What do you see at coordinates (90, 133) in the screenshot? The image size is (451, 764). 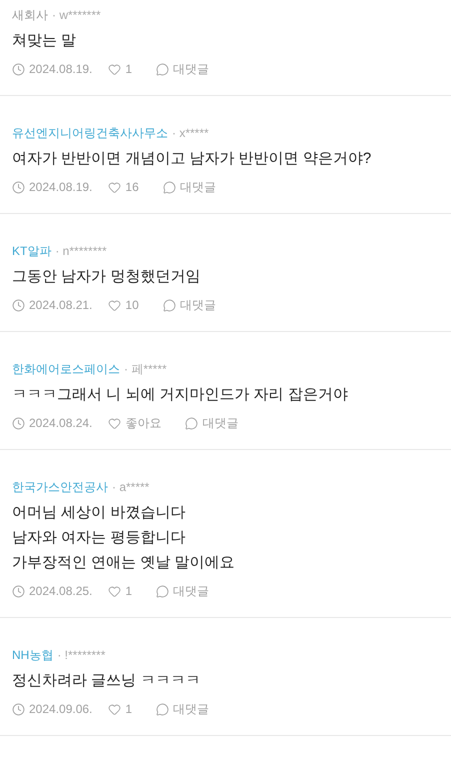 I see `company-name: 유선엔지니어링건축사사무소` at bounding box center [90, 133].